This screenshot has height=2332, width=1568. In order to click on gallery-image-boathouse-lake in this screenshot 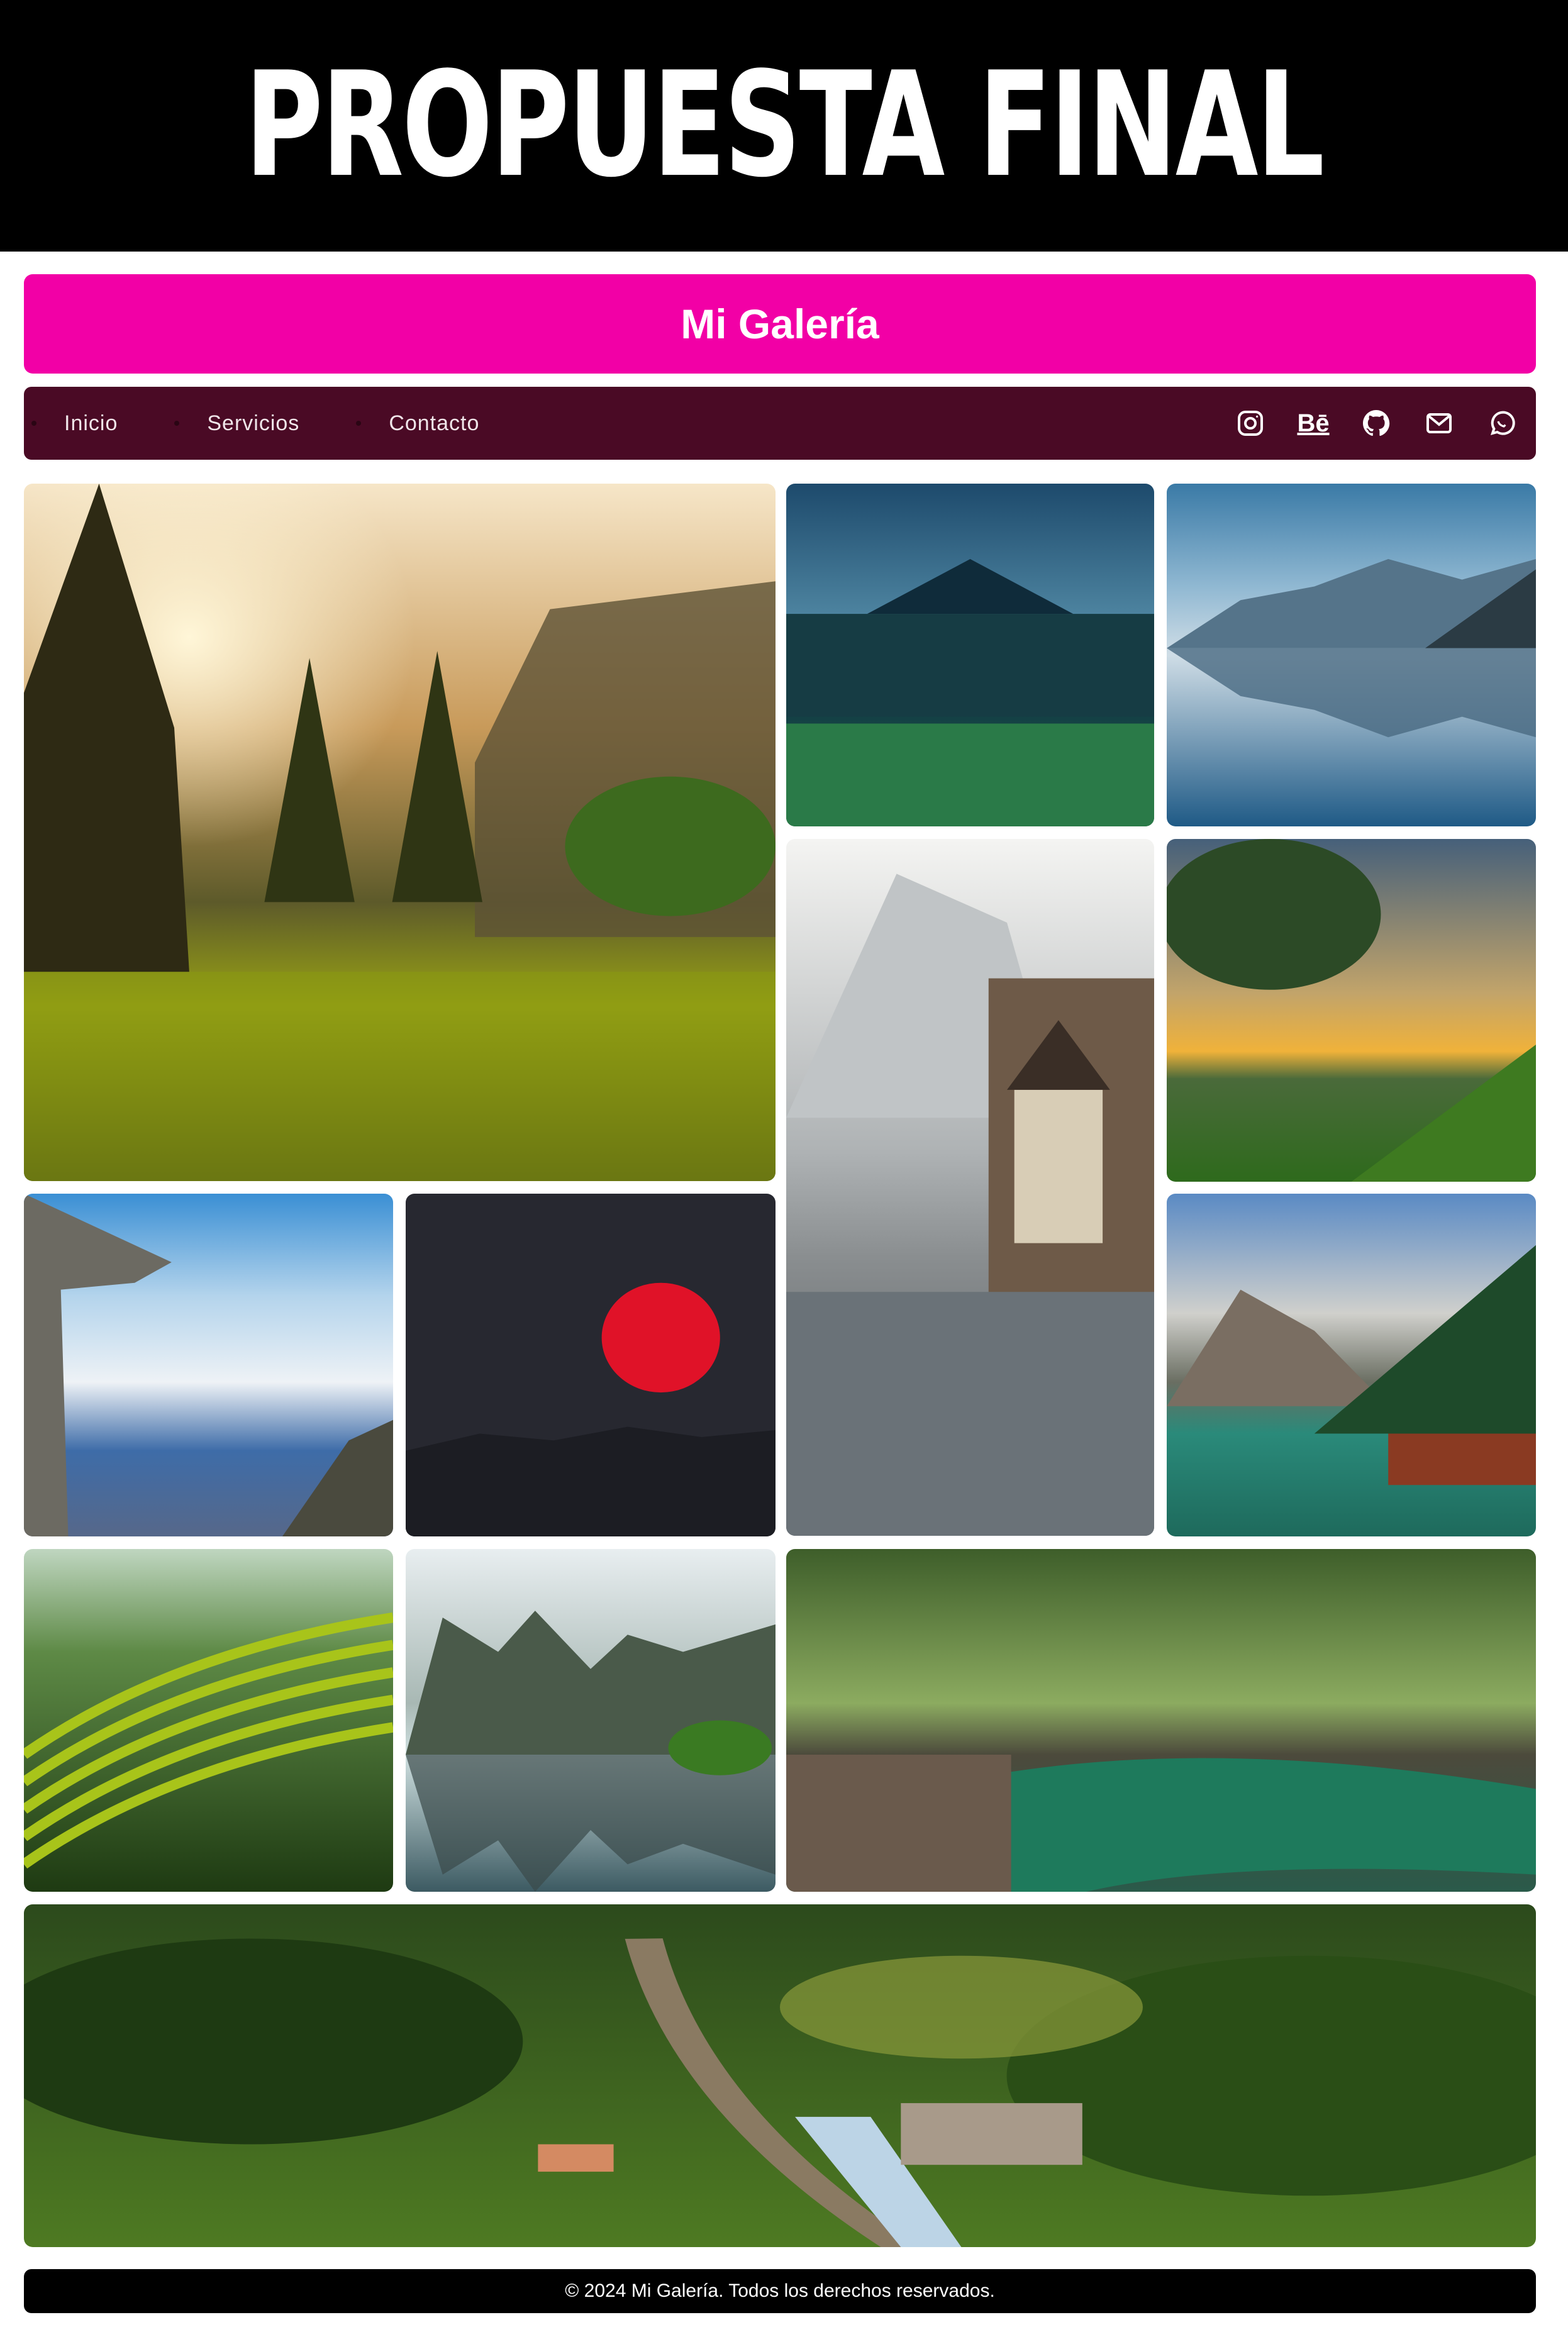, I will do `click(1351, 1365)`.